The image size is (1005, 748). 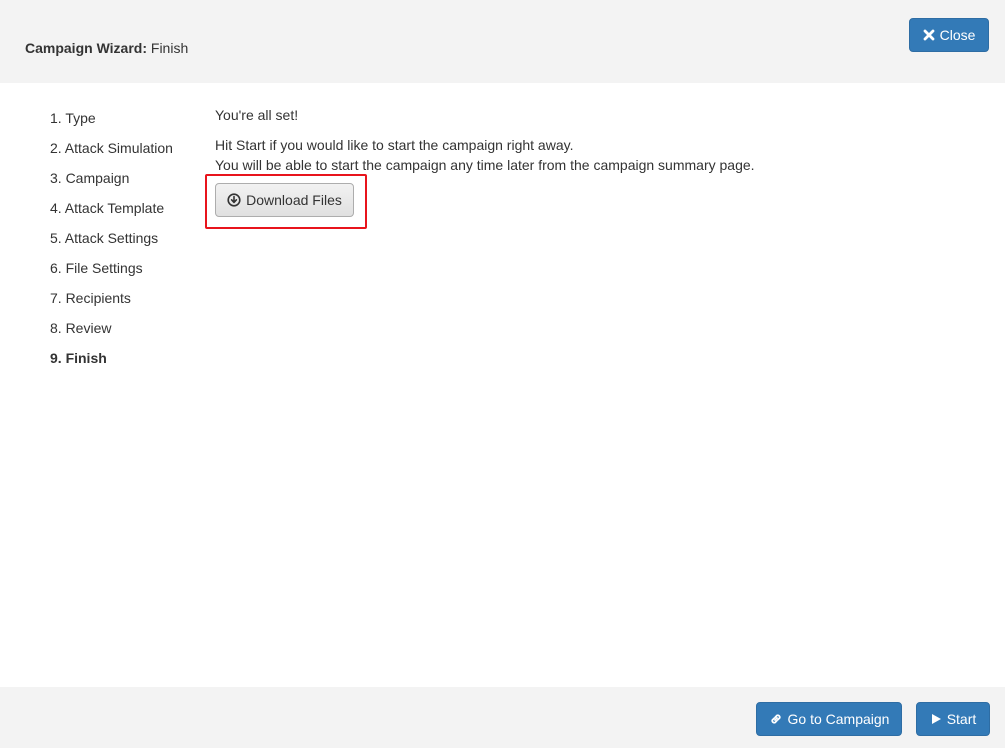 What do you see at coordinates (961, 719) in the screenshot?
I see `start-label: Start` at bounding box center [961, 719].